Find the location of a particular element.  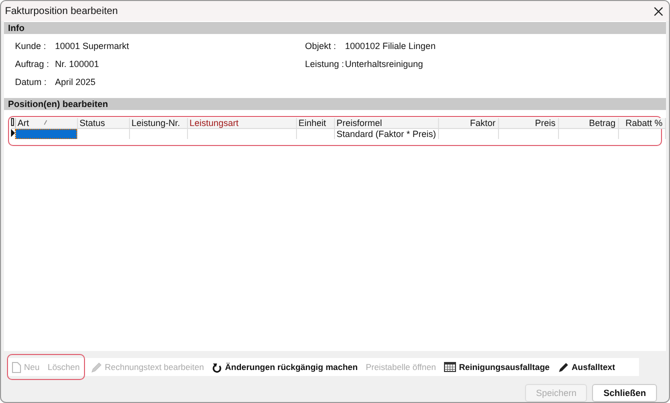

column-header: Rabatt % is located at coordinates (641, 123).